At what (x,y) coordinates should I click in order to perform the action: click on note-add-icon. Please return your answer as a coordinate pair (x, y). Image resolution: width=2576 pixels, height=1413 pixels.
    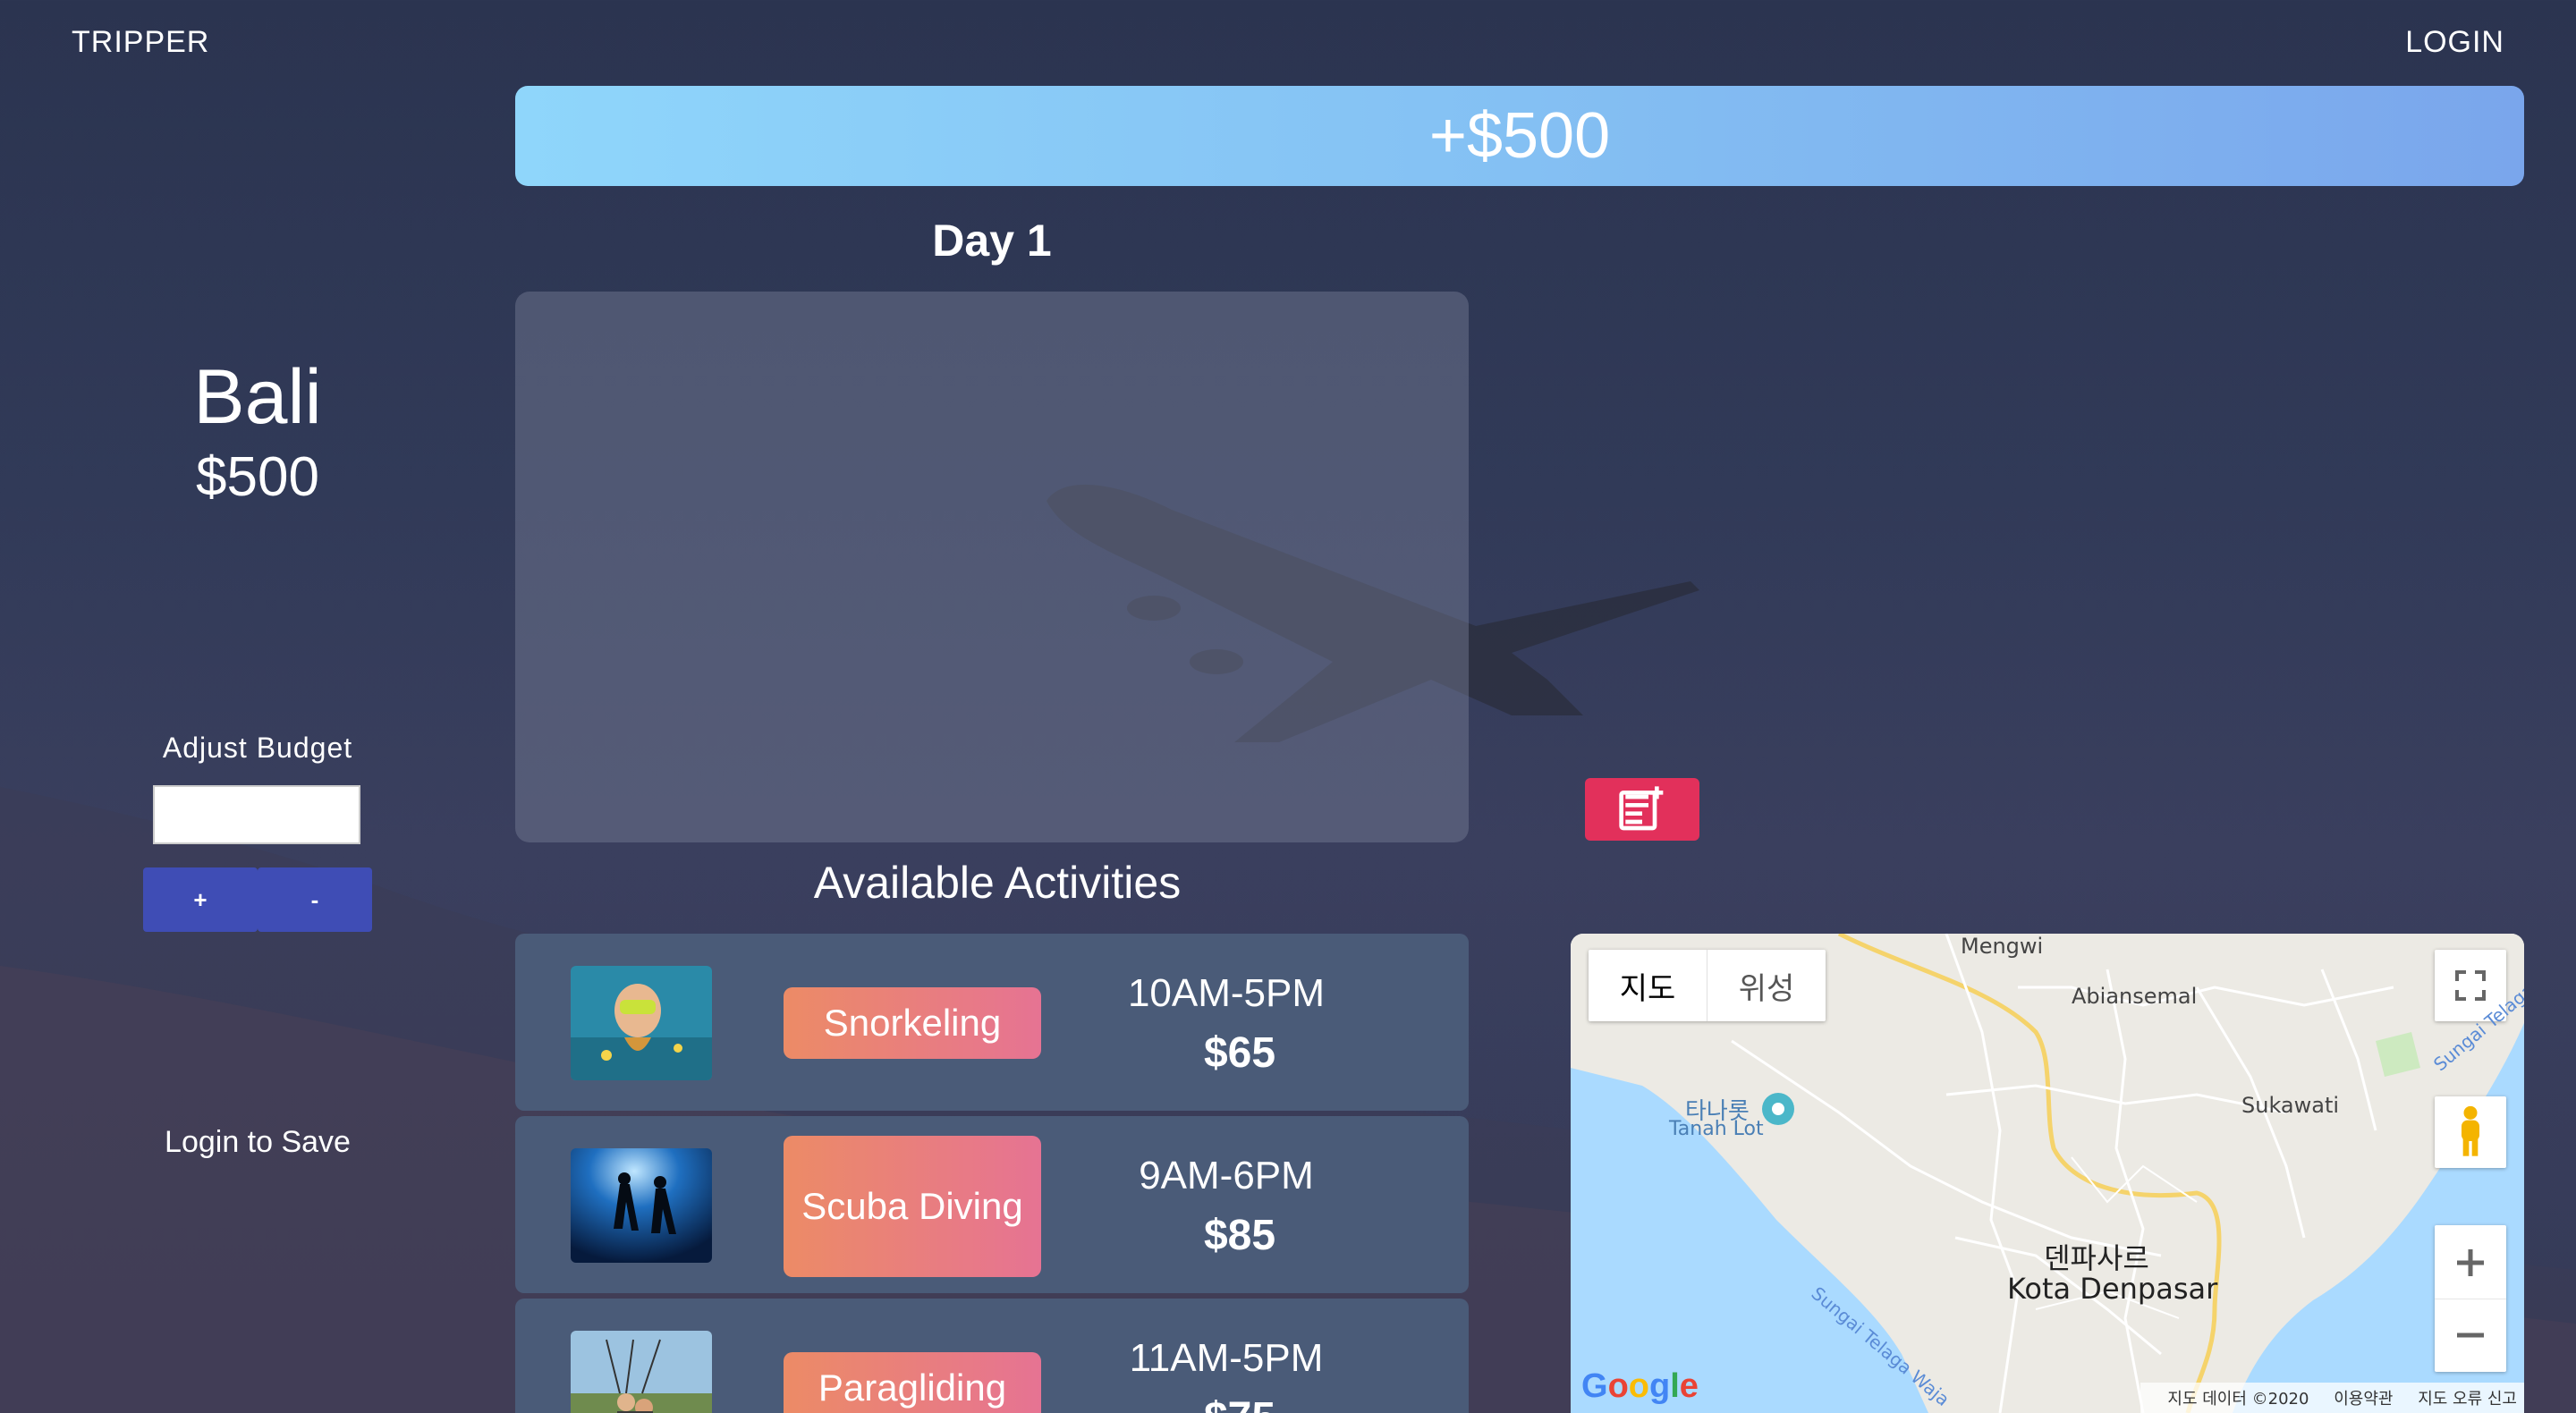
    Looking at the image, I should click on (1641, 808).